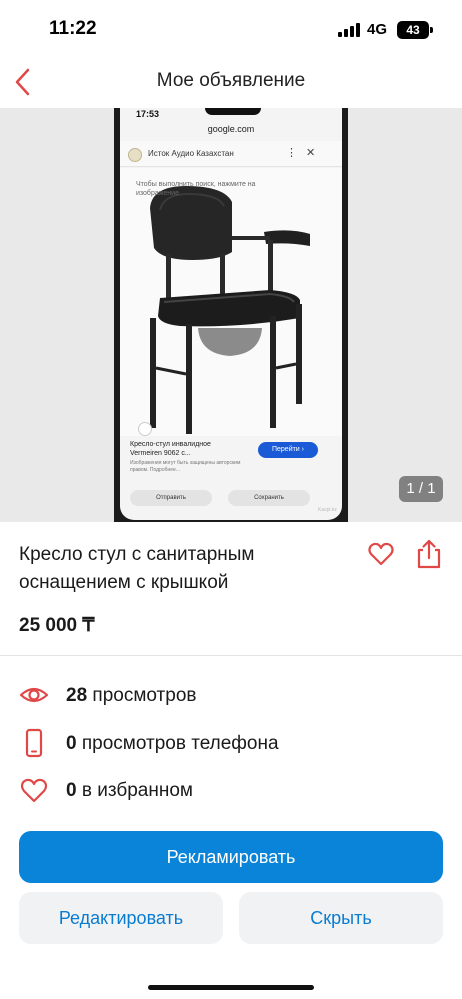  I want to click on photo-save-chip: Сохранить, so click(269, 498).